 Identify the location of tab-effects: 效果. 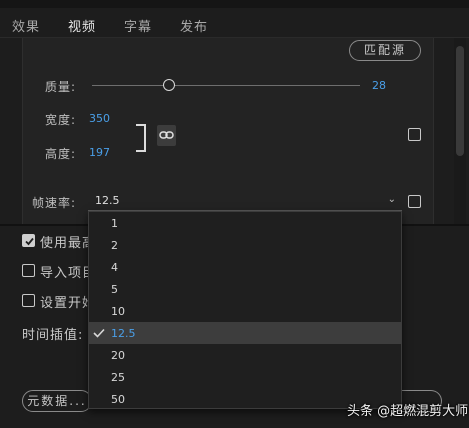
(26, 25).